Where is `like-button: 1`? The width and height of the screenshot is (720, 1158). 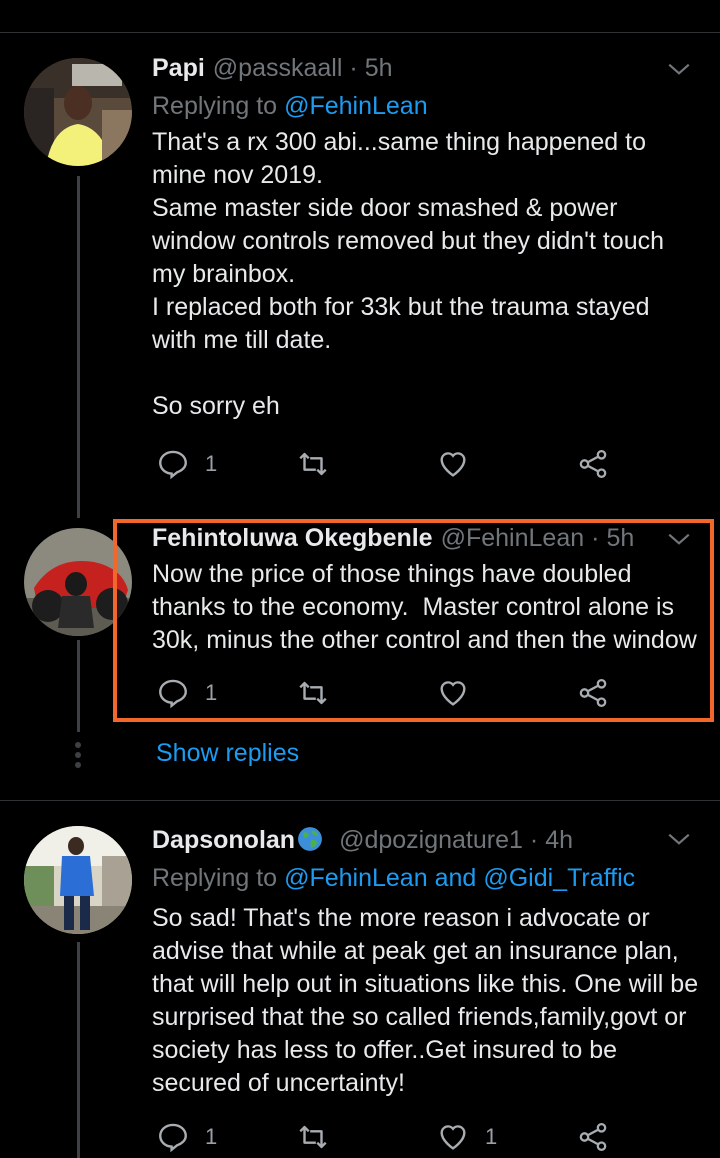
like-button: 1 is located at coordinates (466, 1137).